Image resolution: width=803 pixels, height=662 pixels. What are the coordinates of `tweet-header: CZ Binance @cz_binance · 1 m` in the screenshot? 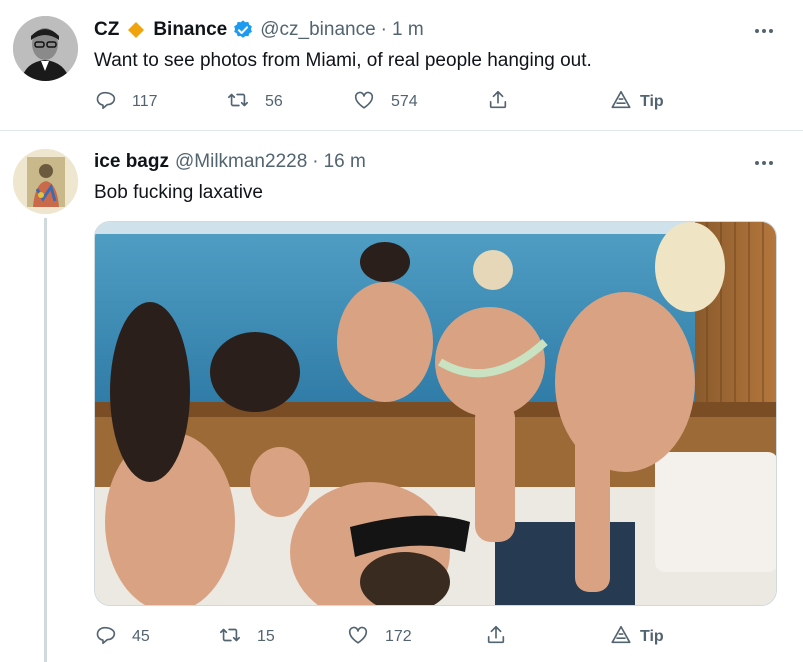 It's located at (259, 30).